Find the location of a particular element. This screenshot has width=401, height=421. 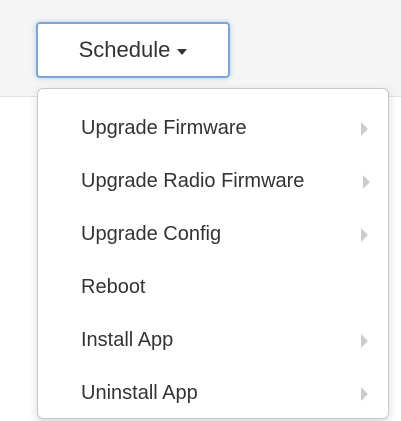

schedule-dropdown-button: Schedule is located at coordinates (133, 50).